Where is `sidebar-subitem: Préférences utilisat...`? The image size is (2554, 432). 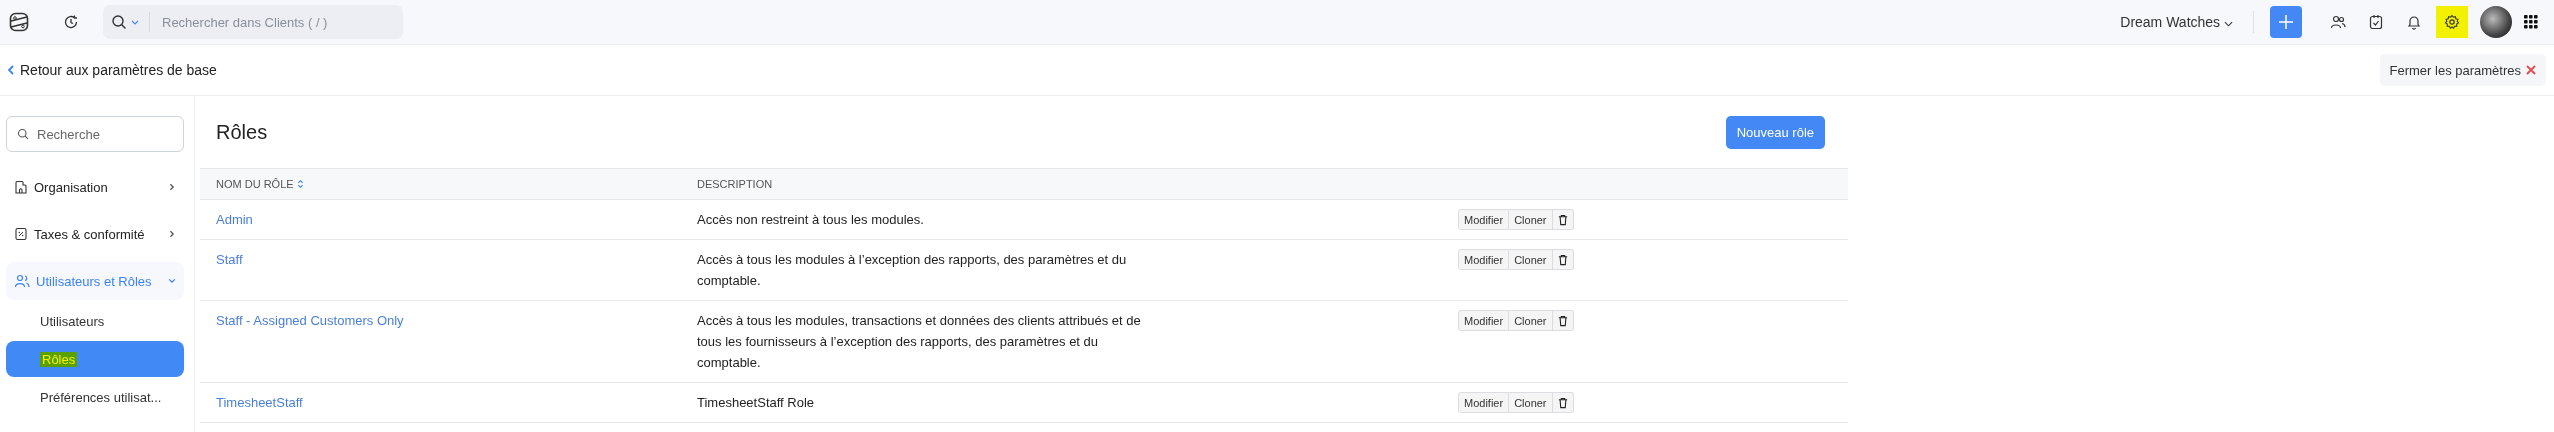 sidebar-subitem: Préférences utilisat... is located at coordinates (95, 397).